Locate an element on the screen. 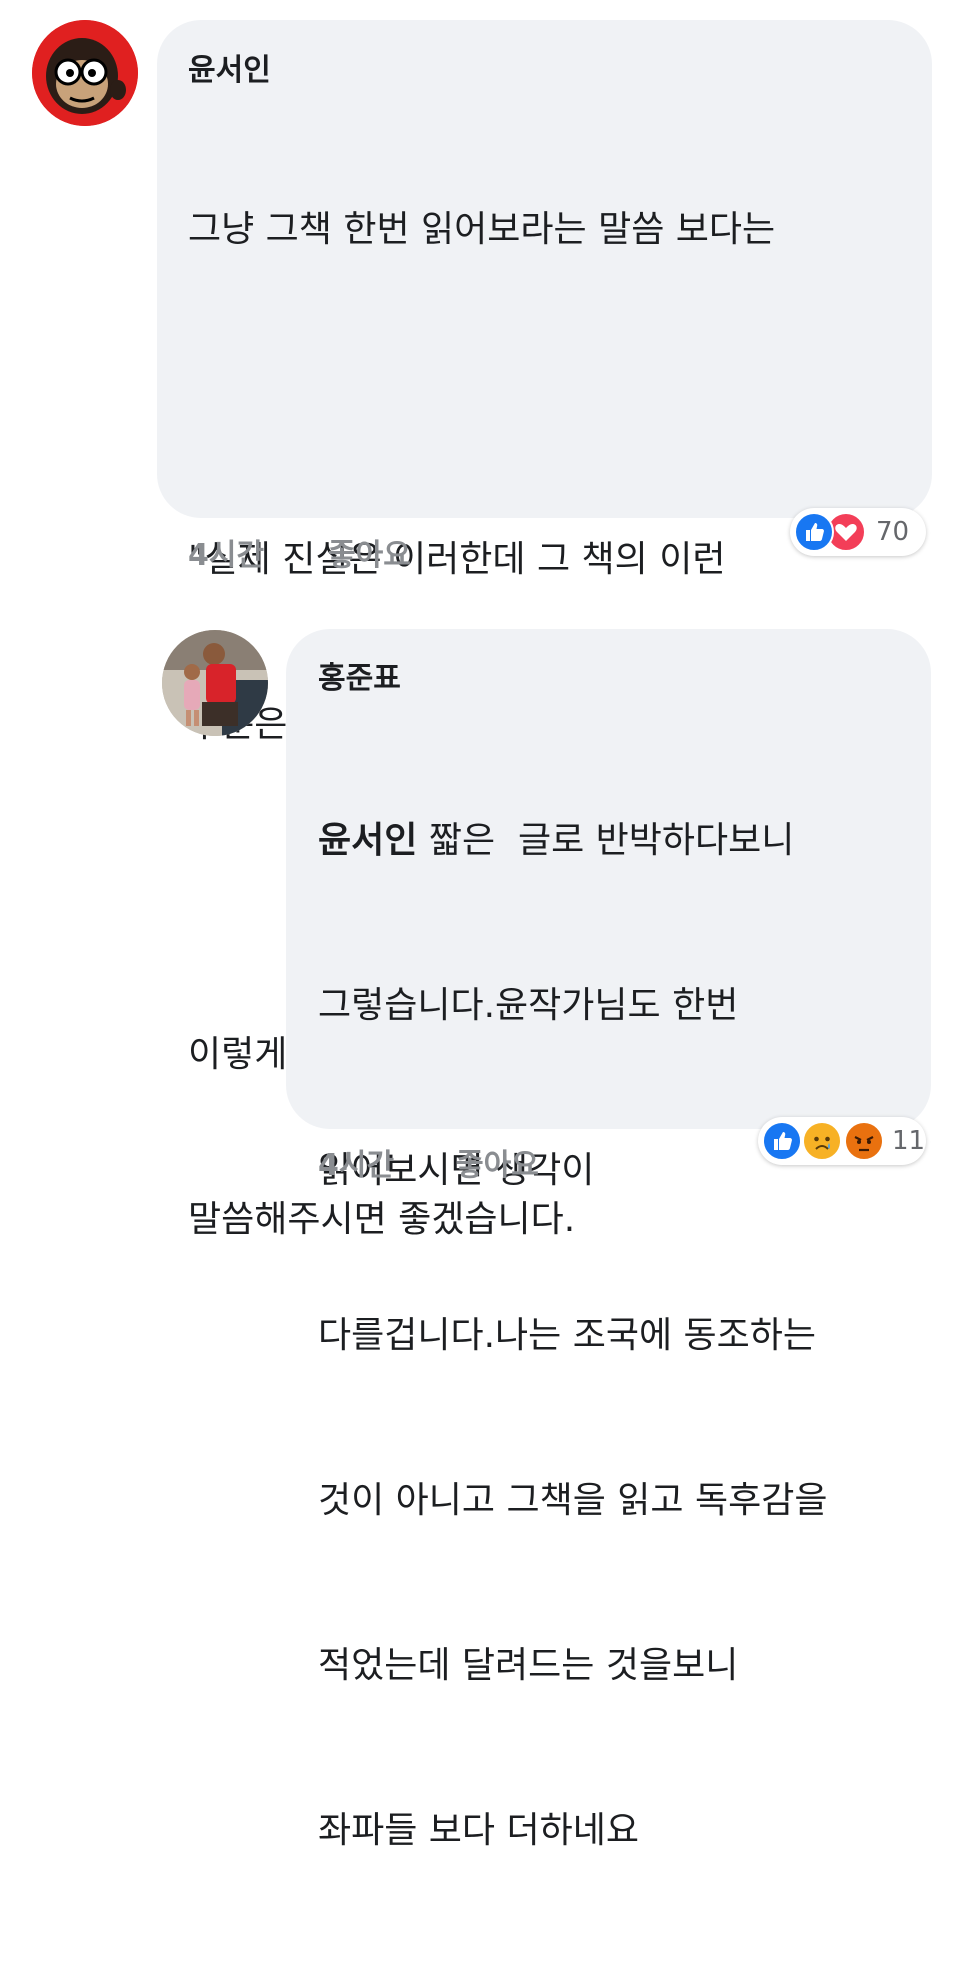  comment-line: 읽어보시면 생각이 is located at coordinates (456, 1170).